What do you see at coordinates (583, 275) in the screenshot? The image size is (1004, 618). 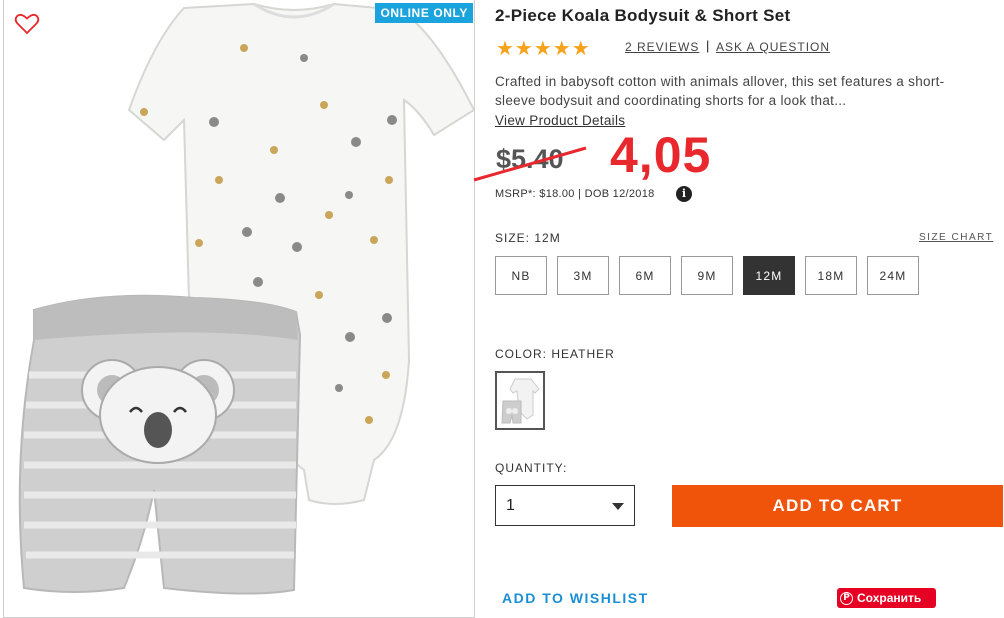 I see `size-option-3m: 3M` at bounding box center [583, 275].